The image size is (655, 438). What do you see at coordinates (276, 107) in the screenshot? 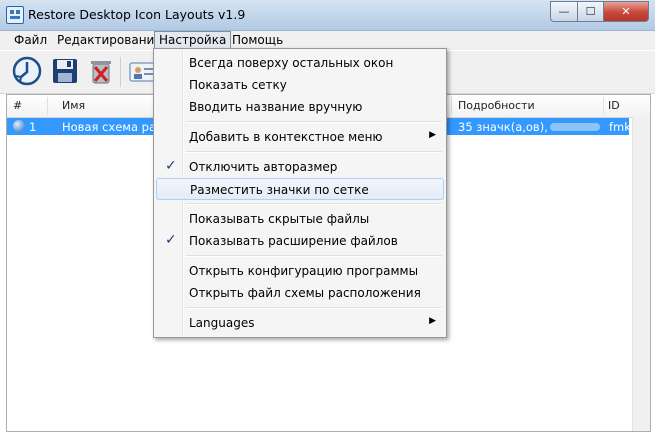
I see `menu-item-label: Вводить название вручную` at bounding box center [276, 107].